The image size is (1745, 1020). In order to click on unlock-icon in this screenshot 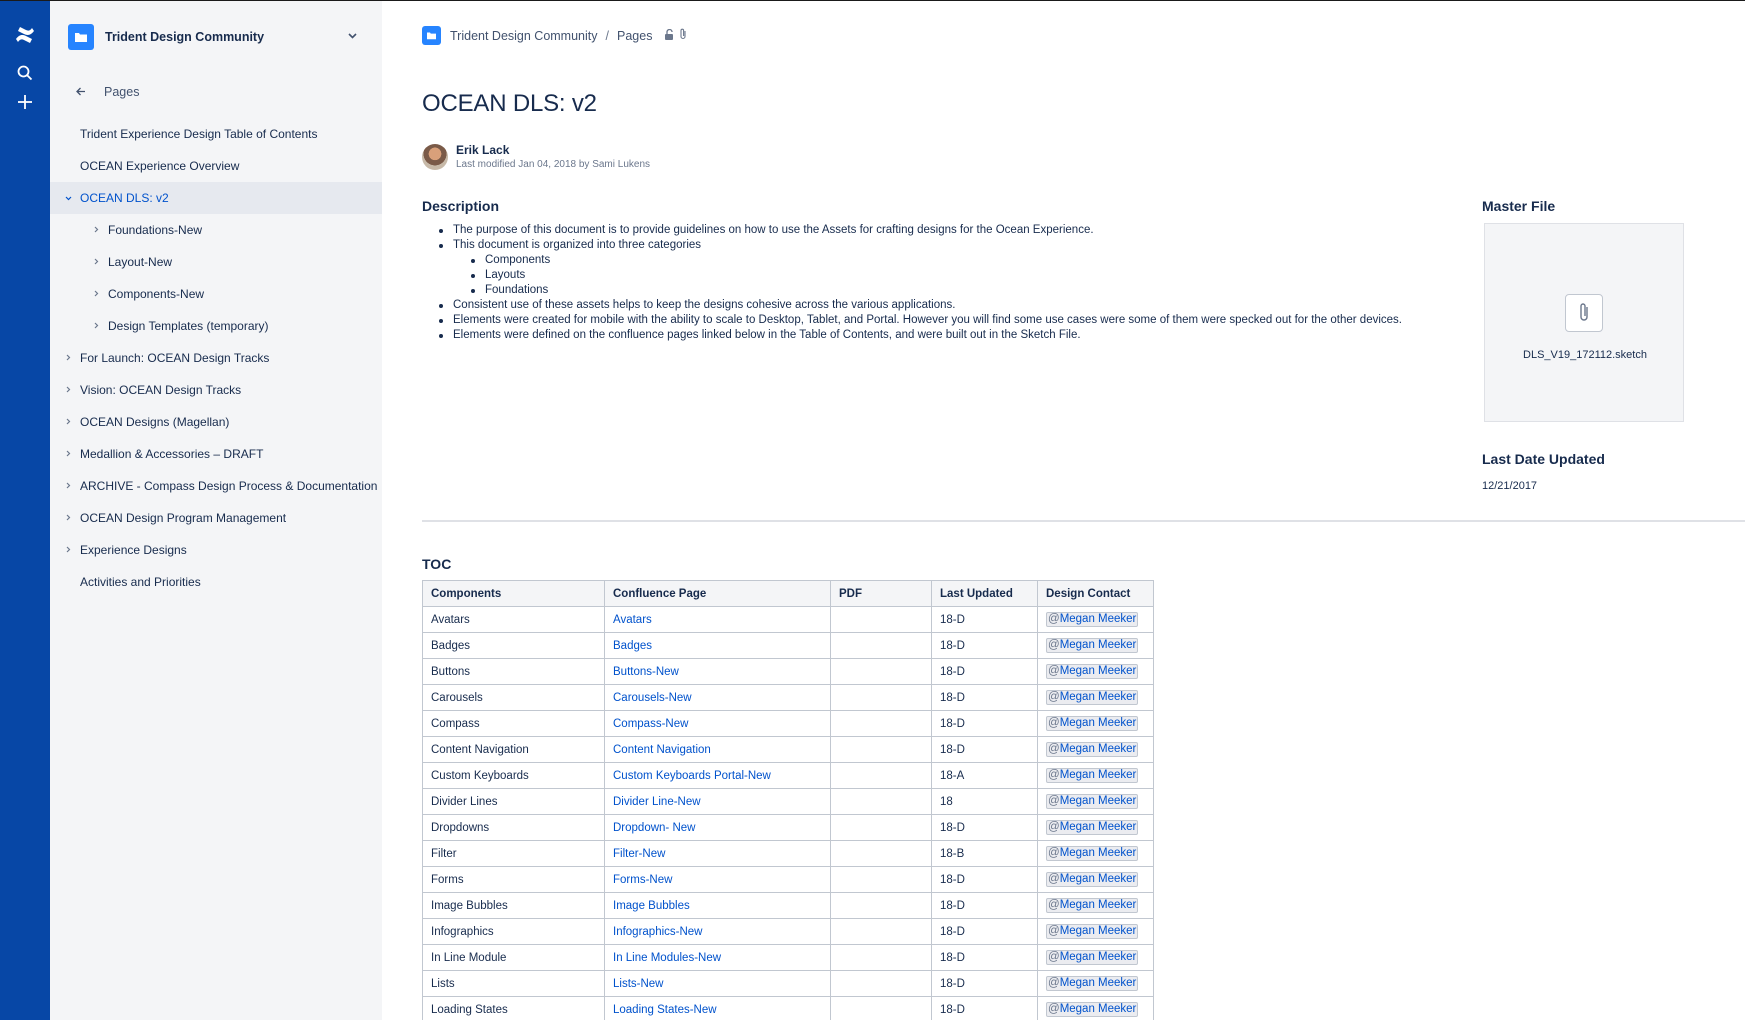, I will do `click(669, 35)`.